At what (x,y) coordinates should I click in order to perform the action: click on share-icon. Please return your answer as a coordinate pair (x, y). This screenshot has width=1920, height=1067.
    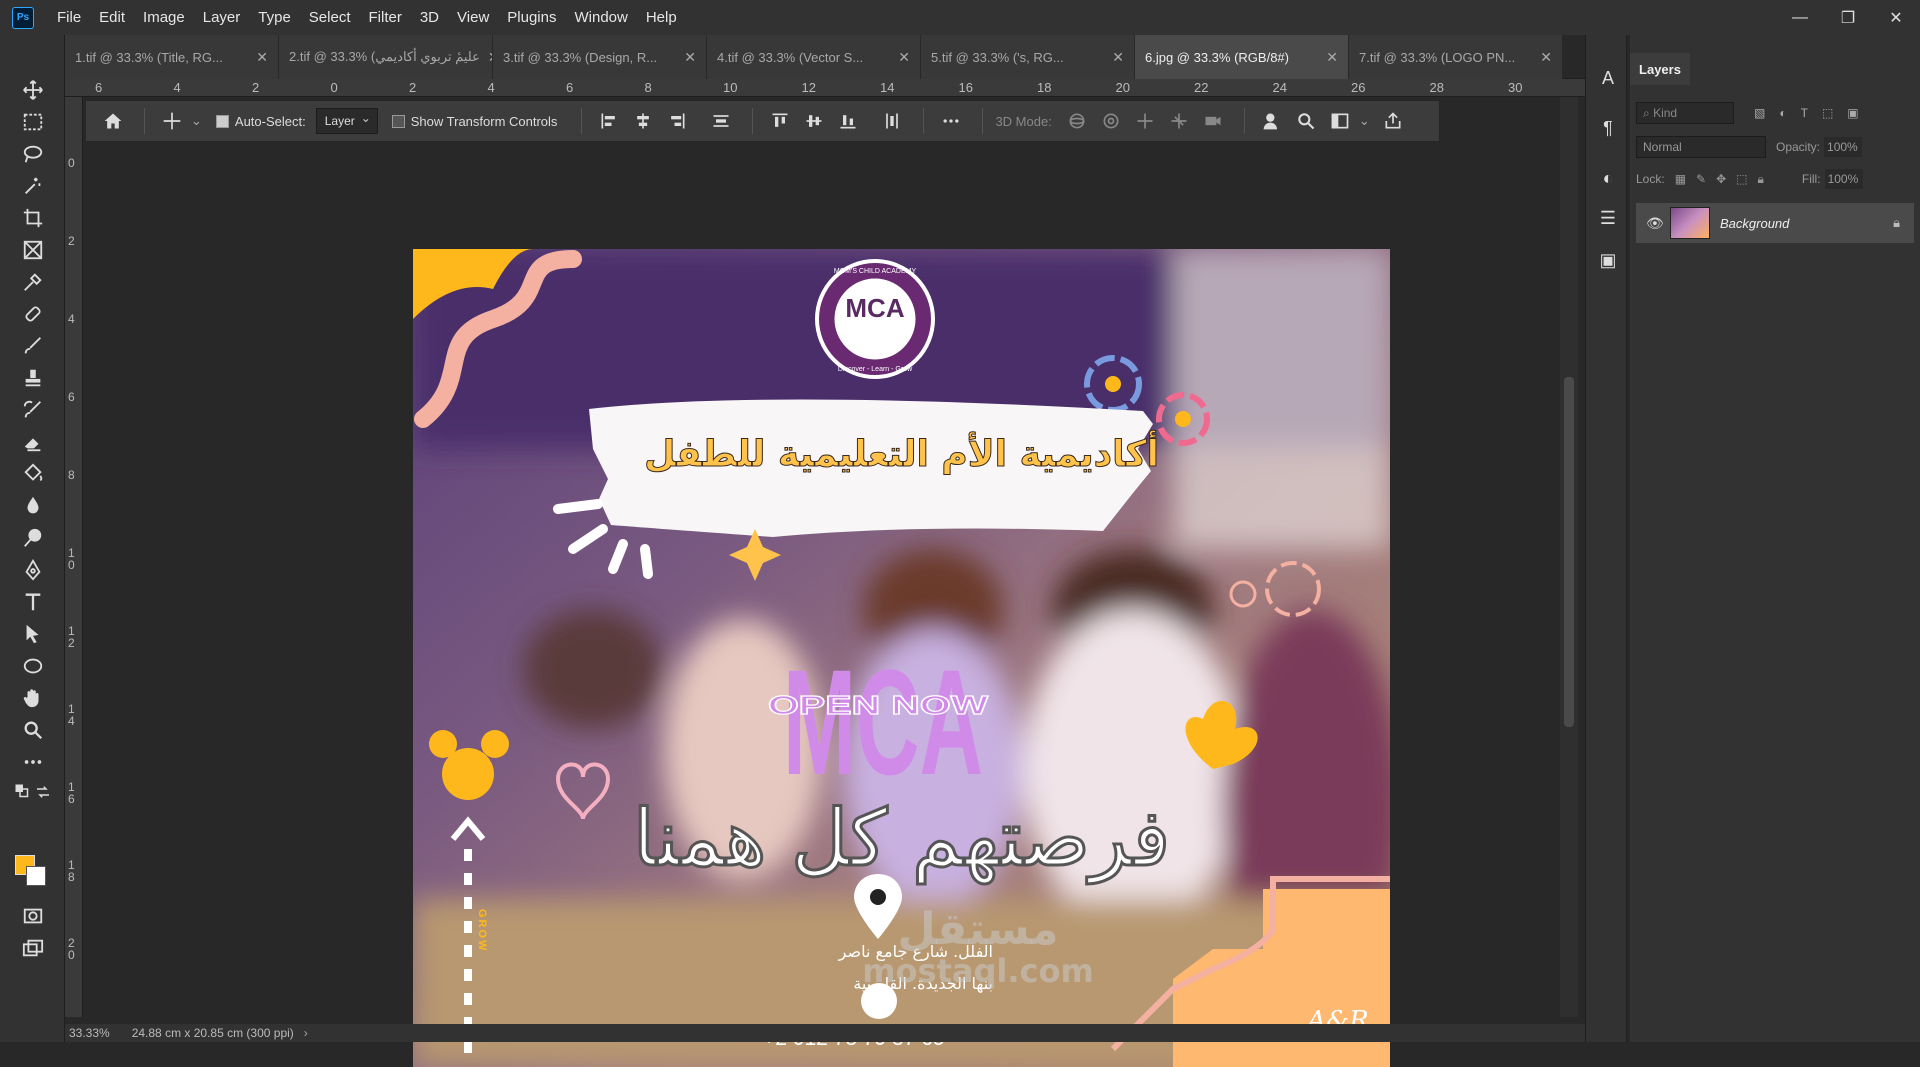
    Looking at the image, I should click on (1393, 121).